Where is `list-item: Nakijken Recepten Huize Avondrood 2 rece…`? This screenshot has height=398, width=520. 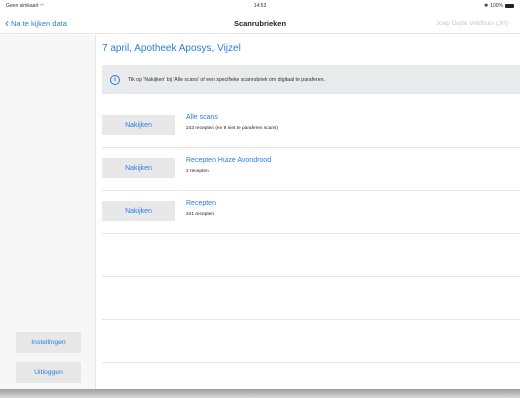
list-item: Nakijken Recepten Huize Avondrood 2 rece… is located at coordinates (311, 169).